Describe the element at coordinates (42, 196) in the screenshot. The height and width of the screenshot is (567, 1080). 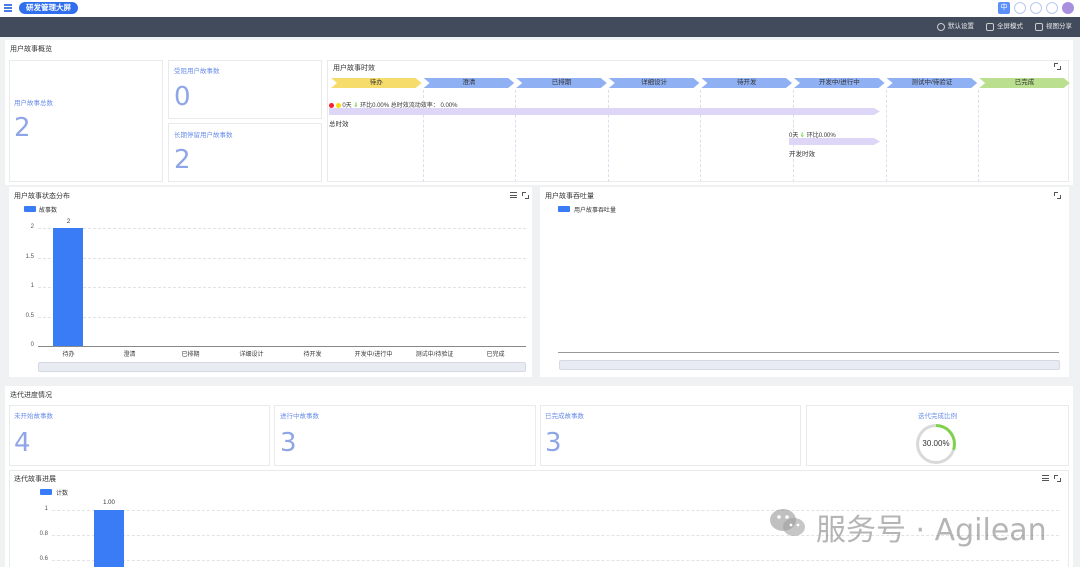
I see `status-chart-title: 用户故事状态分布` at that location.